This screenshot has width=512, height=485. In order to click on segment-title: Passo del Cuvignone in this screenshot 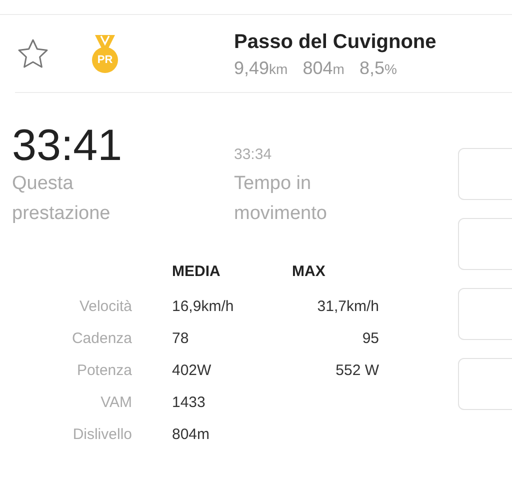, I will do `click(335, 42)`.